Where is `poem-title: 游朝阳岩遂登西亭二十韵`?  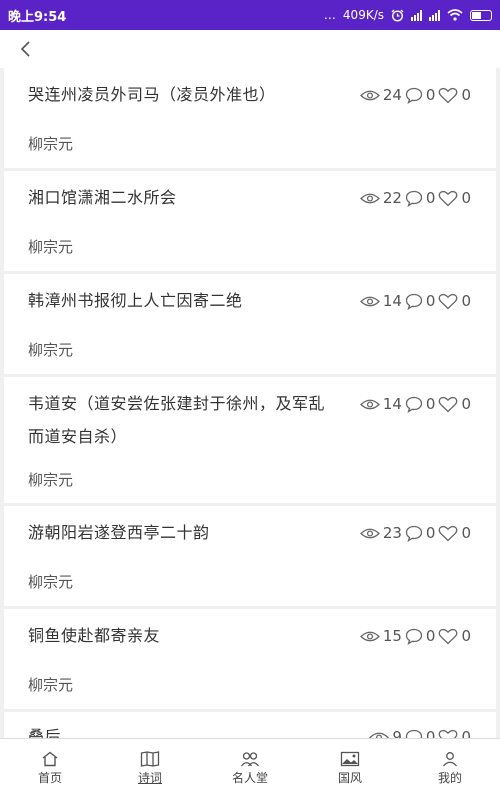 poem-title: 游朝阳岩遂登西亭二十韵 is located at coordinates (119, 532).